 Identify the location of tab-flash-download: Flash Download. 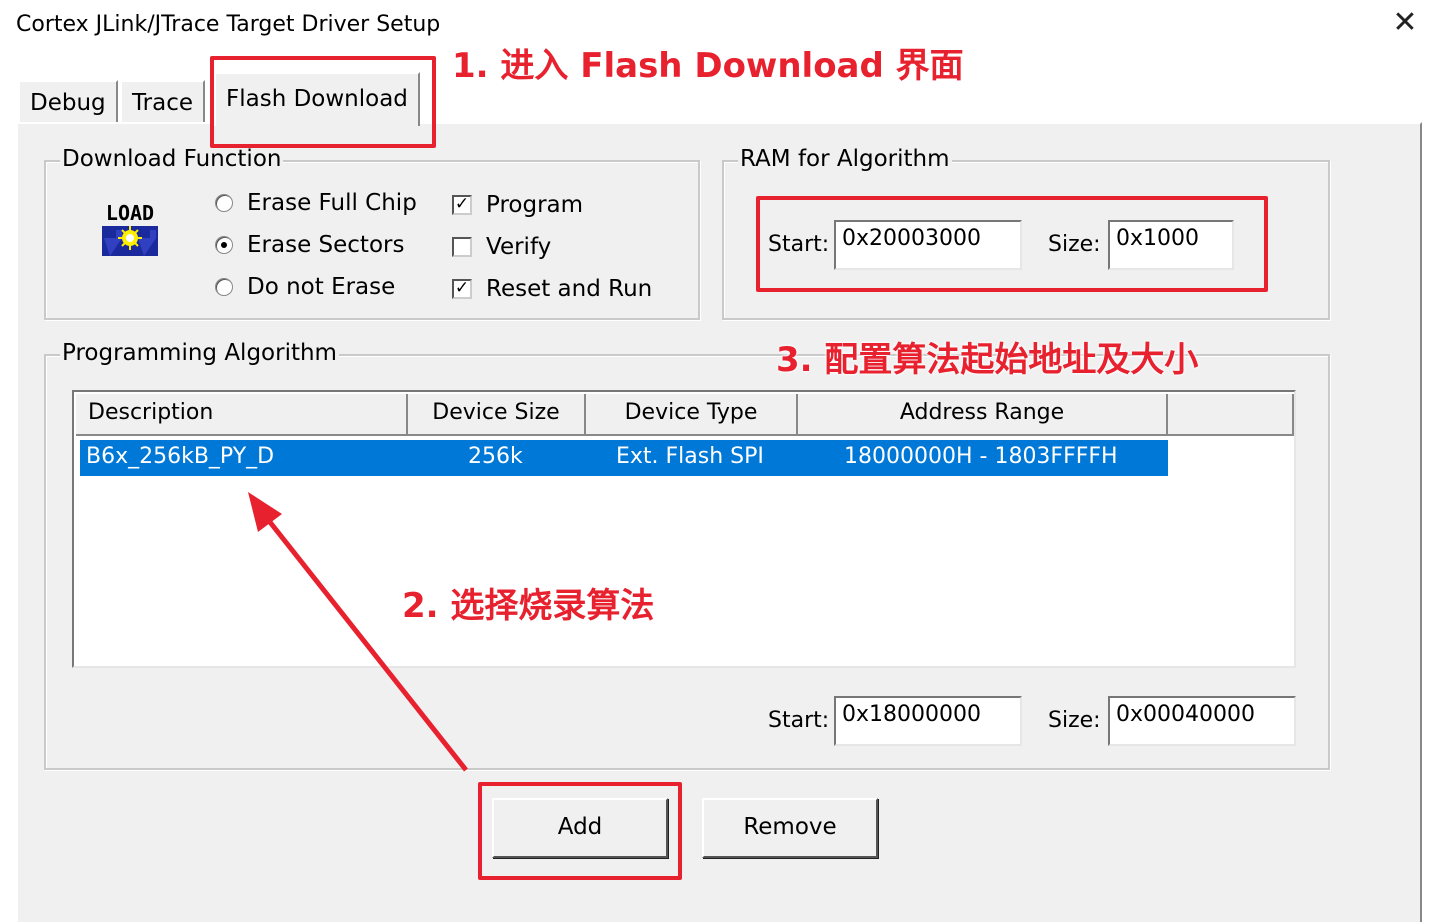
(317, 99).